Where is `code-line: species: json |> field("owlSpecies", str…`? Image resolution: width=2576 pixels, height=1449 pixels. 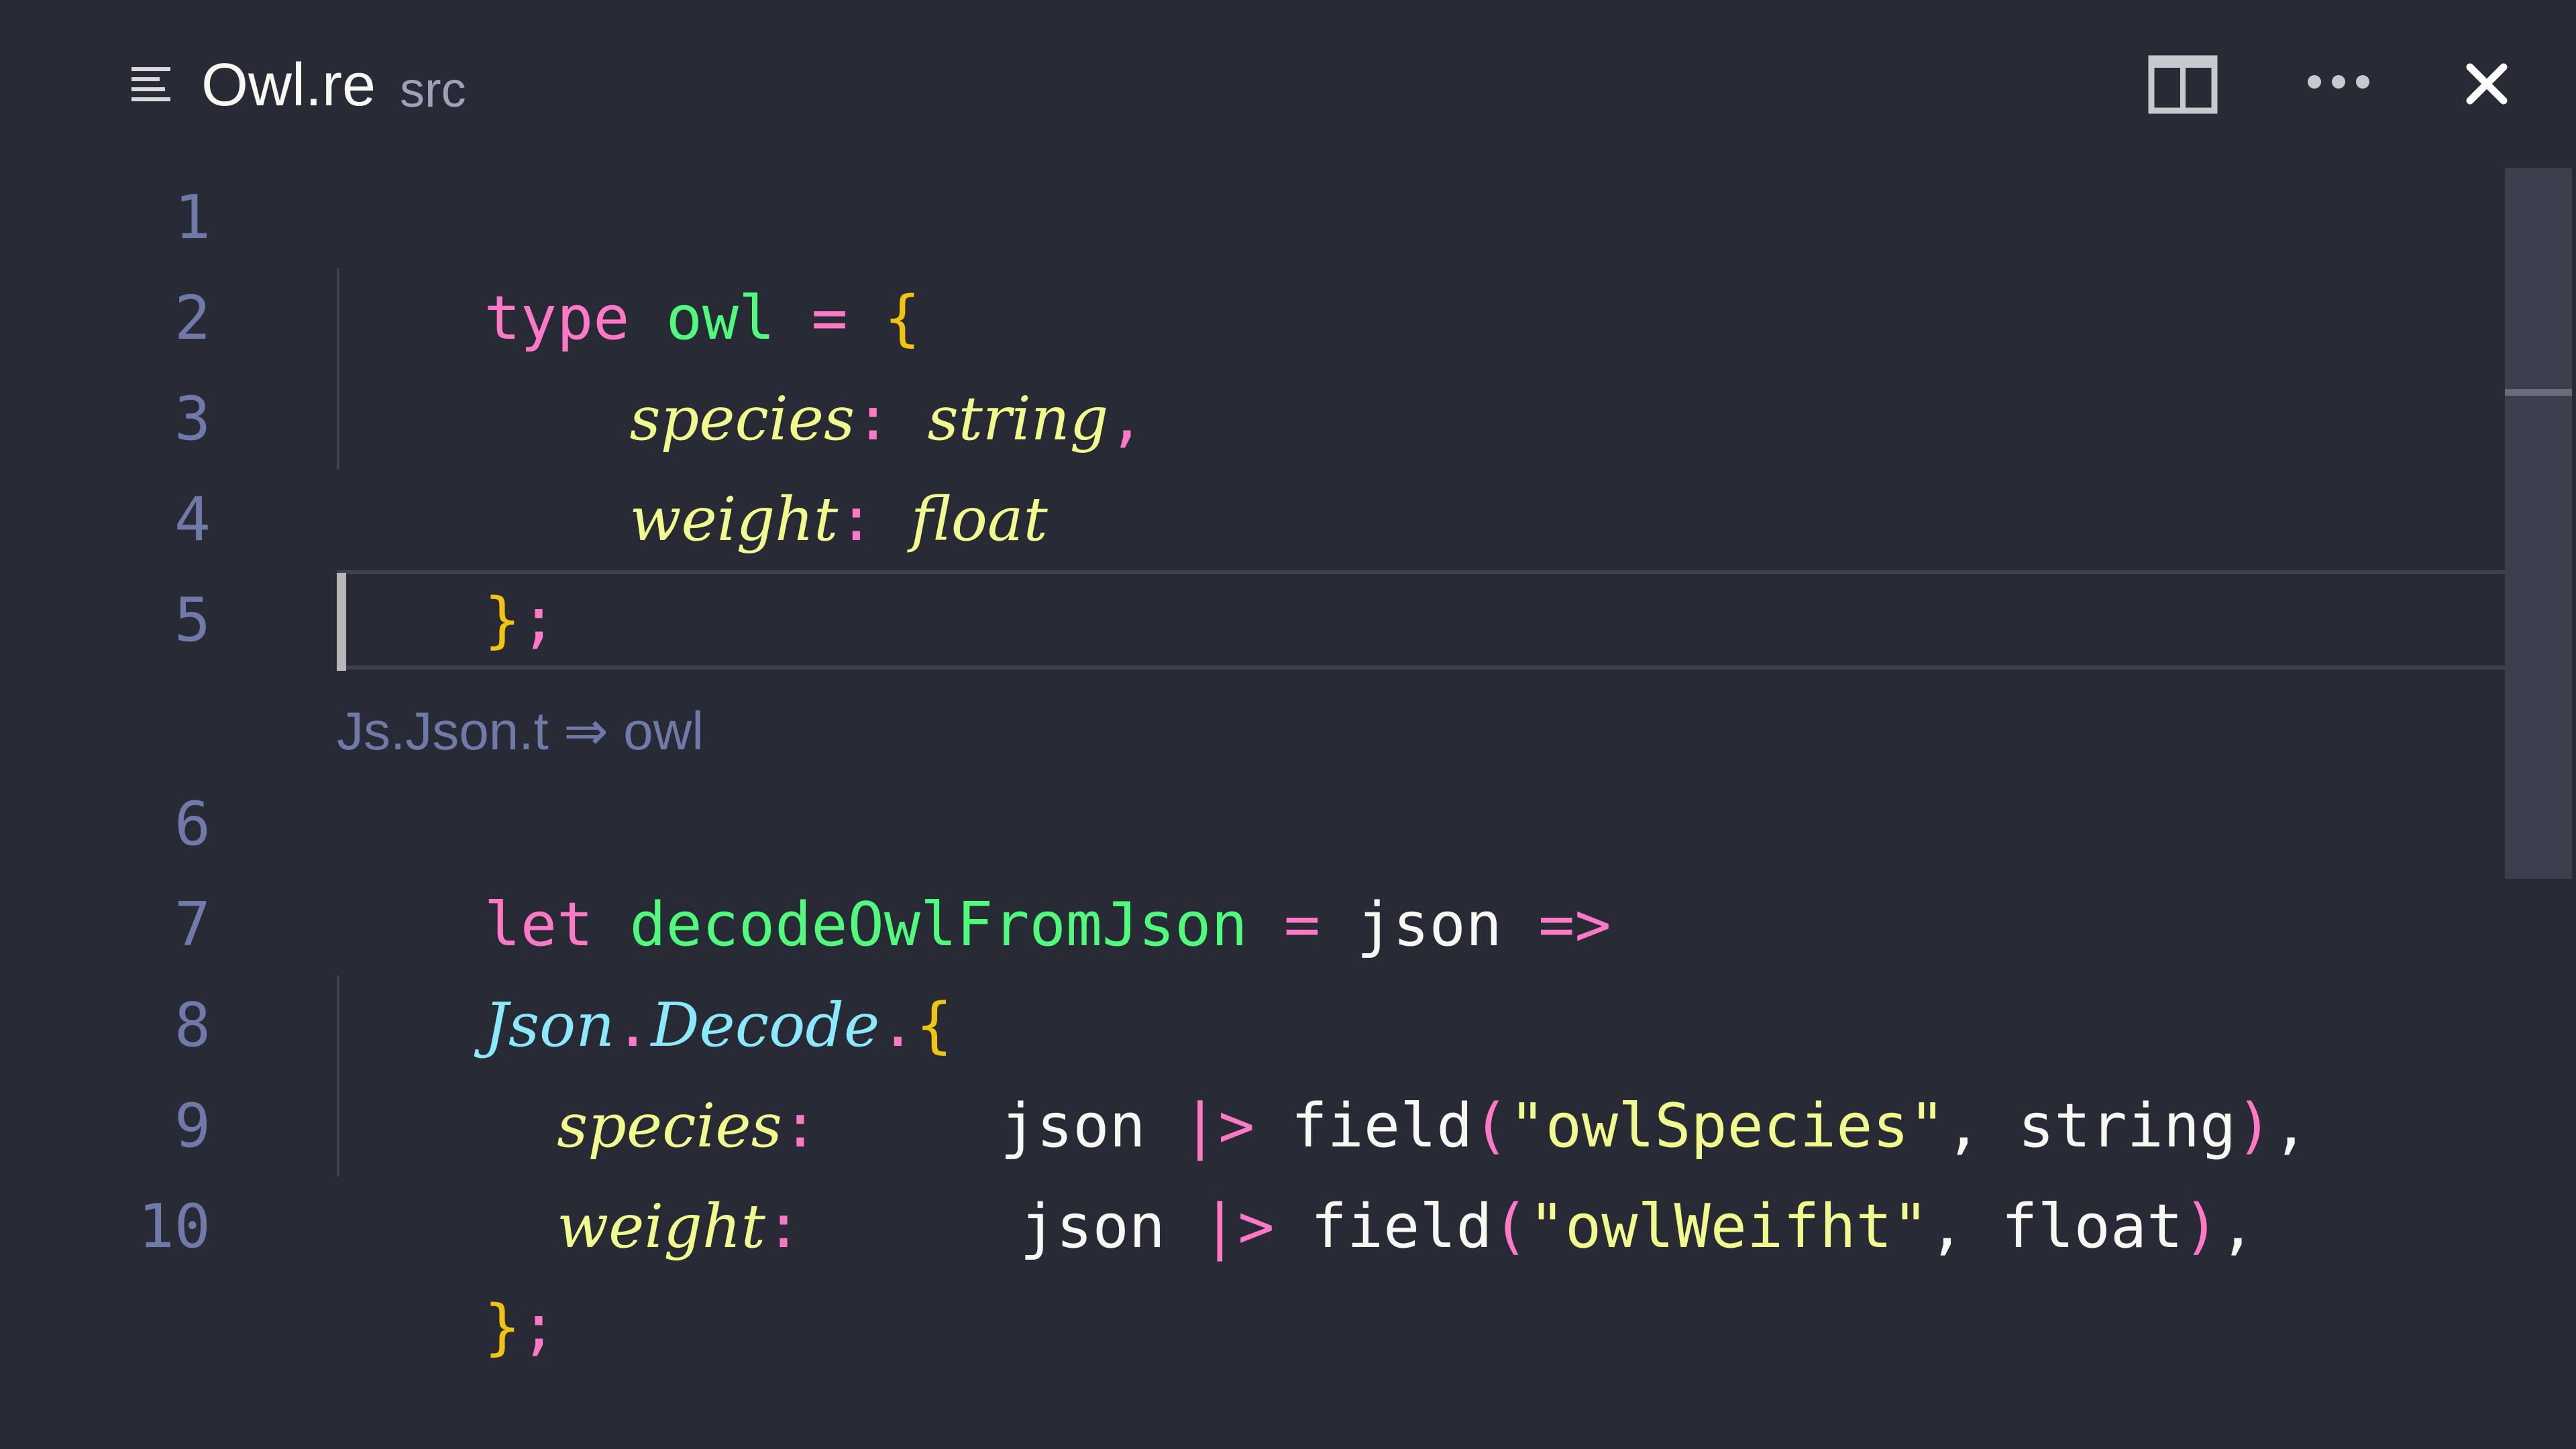 code-line: species: json |> field("owlSpecies", str… is located at coordinates (1324, 1068).